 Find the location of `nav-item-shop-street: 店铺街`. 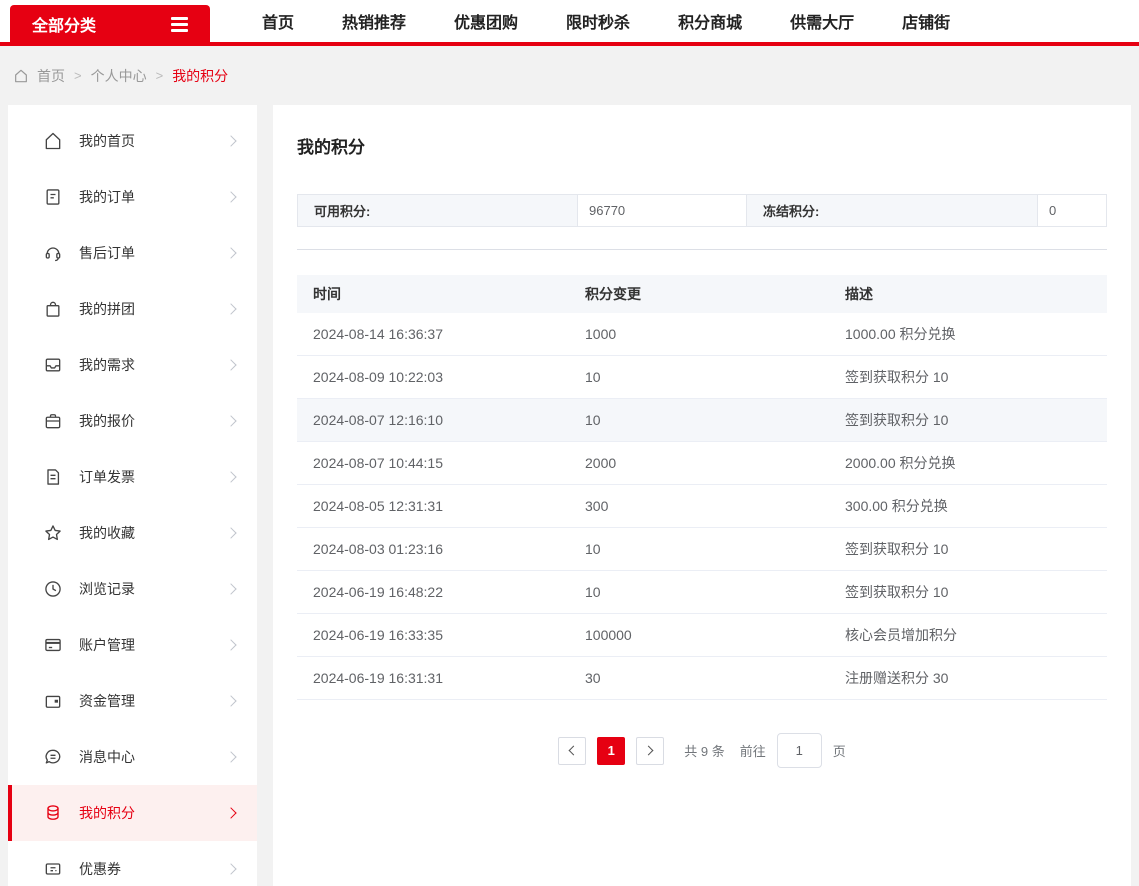

nav-item-shop-street: 店铺街 is located at coordinates (926, 21).